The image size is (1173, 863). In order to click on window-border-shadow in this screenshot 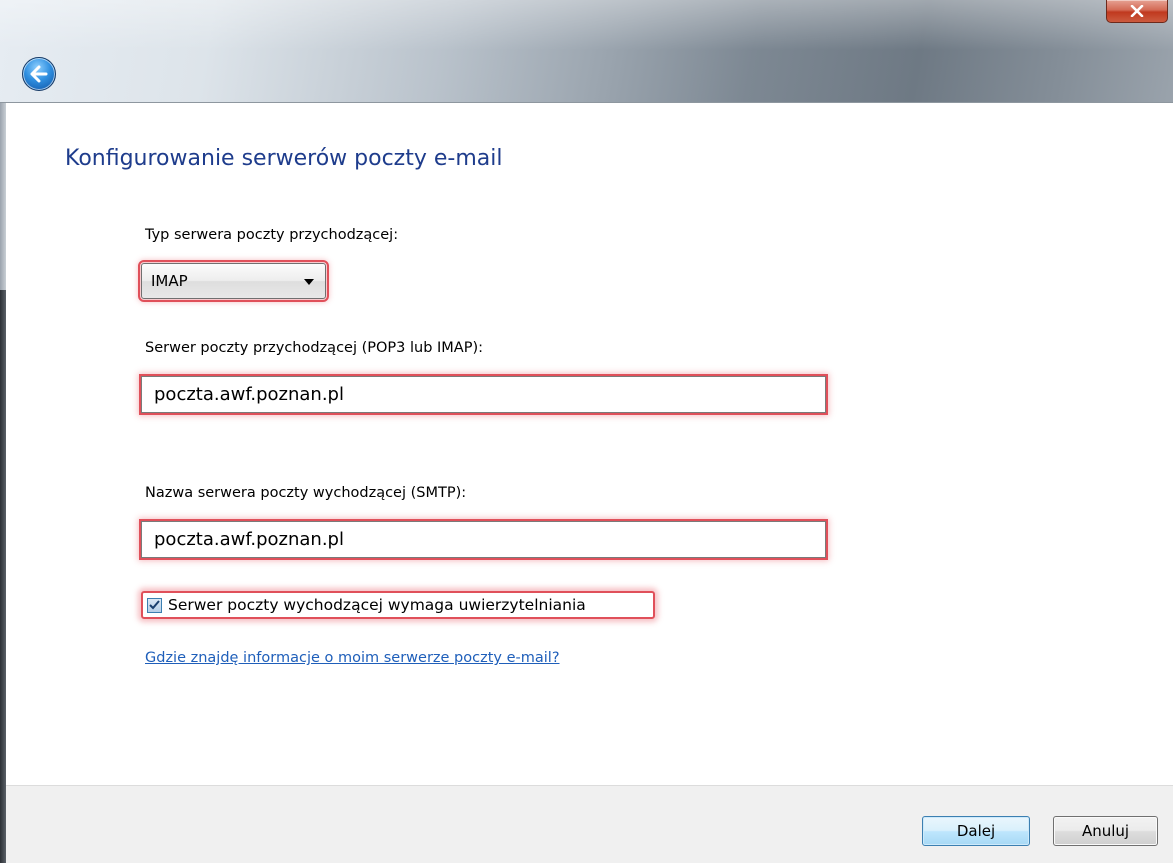, I will do `click(3, 576)`.